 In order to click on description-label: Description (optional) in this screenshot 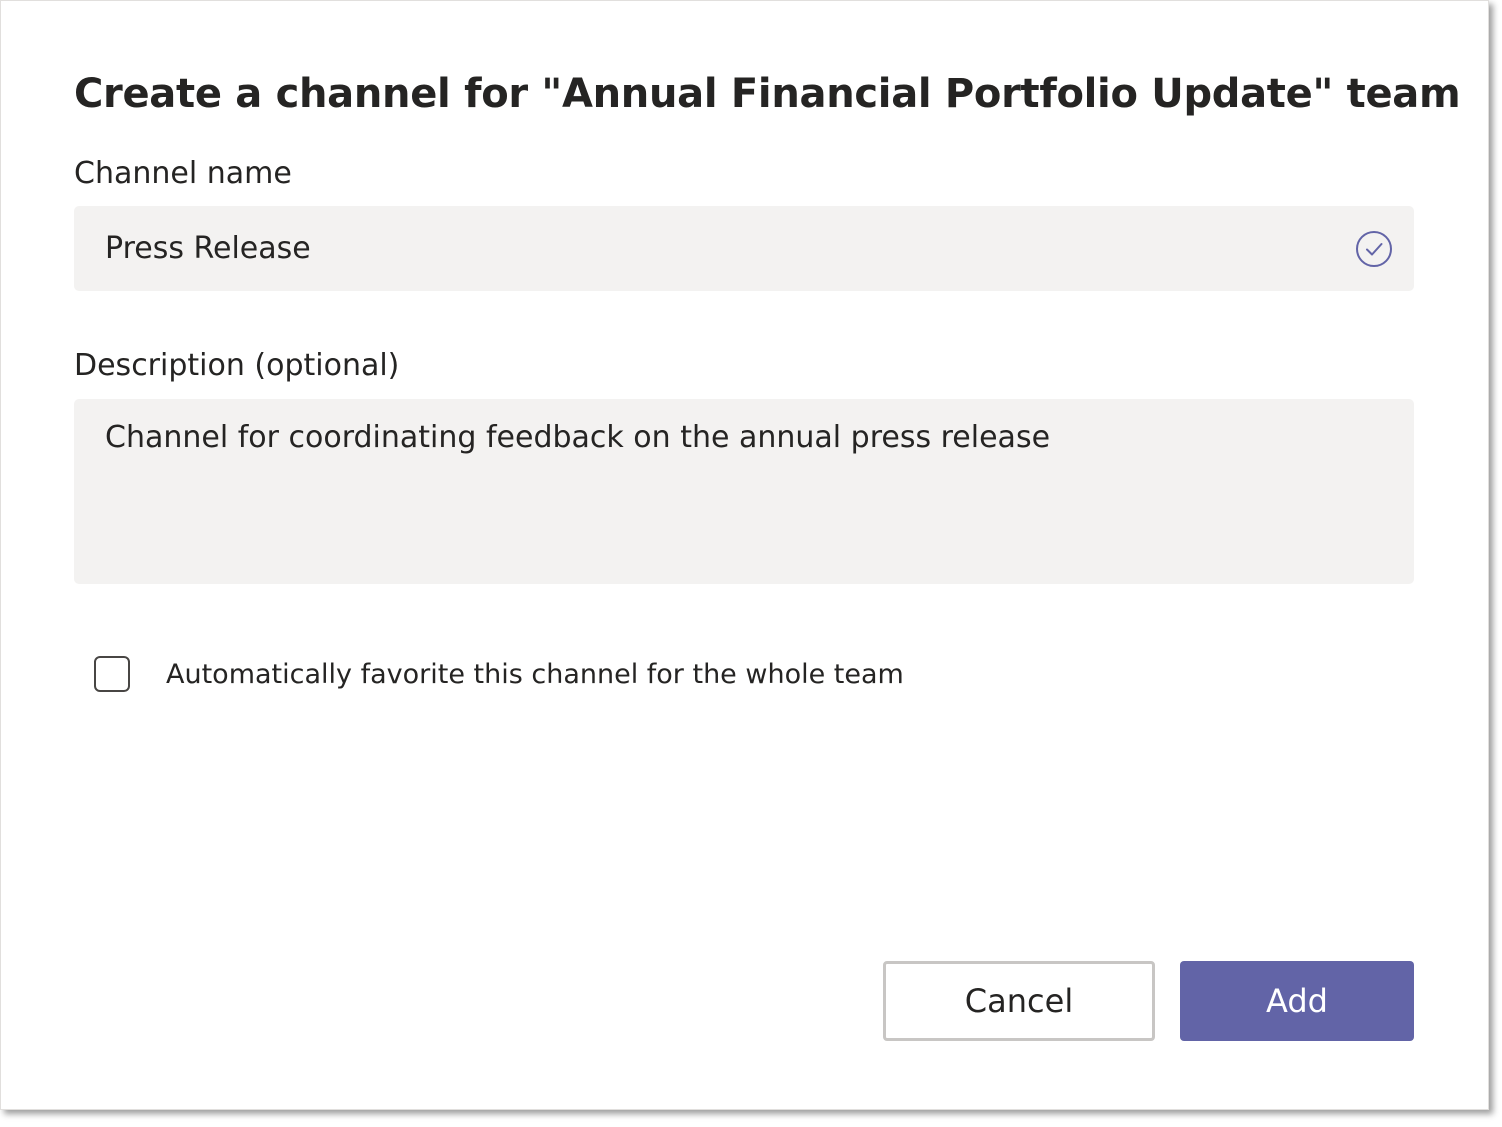, I will do `click(237, 365)`.